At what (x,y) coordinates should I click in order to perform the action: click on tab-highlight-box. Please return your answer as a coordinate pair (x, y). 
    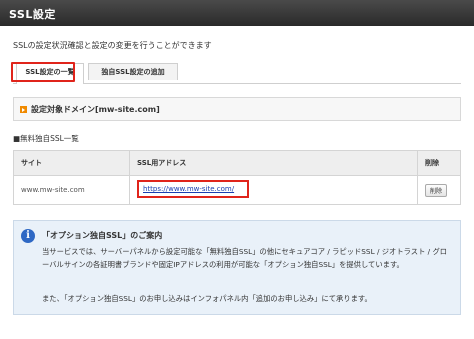
    Looking at the image, I should click on (43, 72).